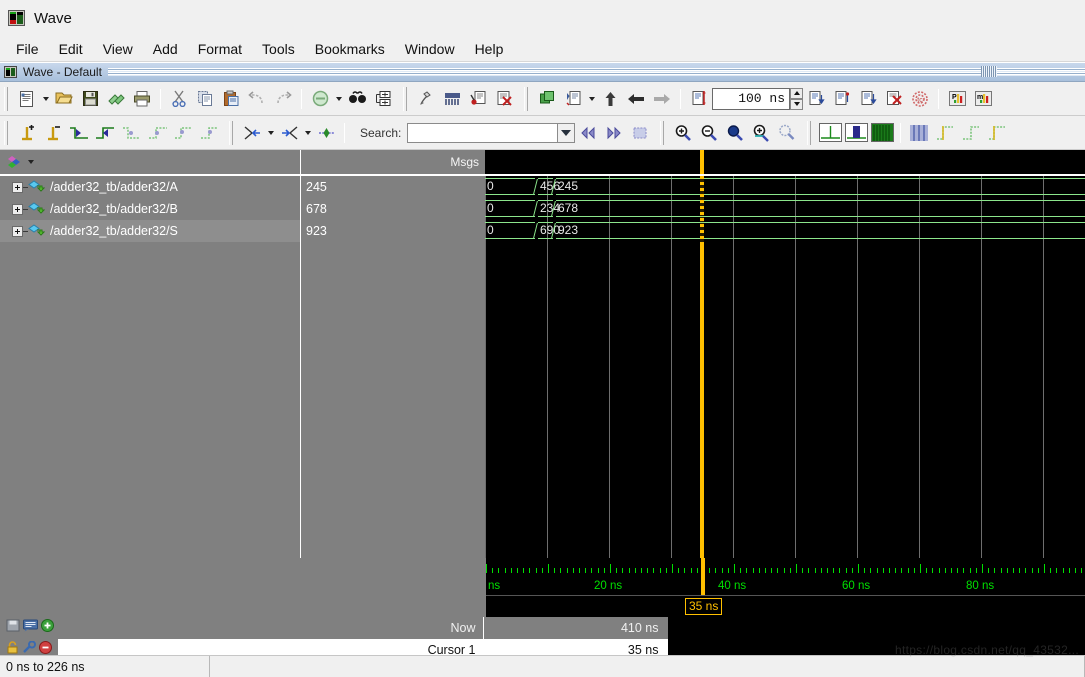  What do you see at coordinates (882, 133) in the screenshot?
I see `wave-analog-icon` at bounding box center [882, 133].